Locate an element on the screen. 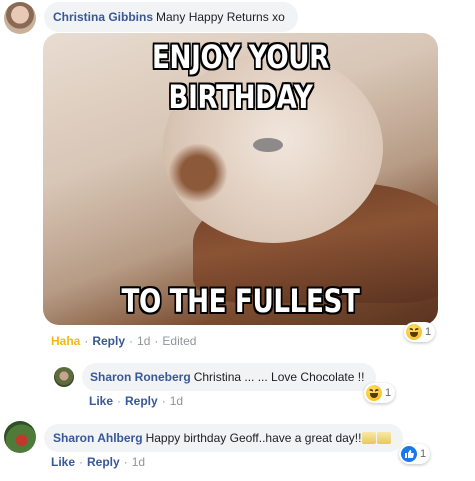  avatar-sharon-roneberg is located at coordinates (64, 377).